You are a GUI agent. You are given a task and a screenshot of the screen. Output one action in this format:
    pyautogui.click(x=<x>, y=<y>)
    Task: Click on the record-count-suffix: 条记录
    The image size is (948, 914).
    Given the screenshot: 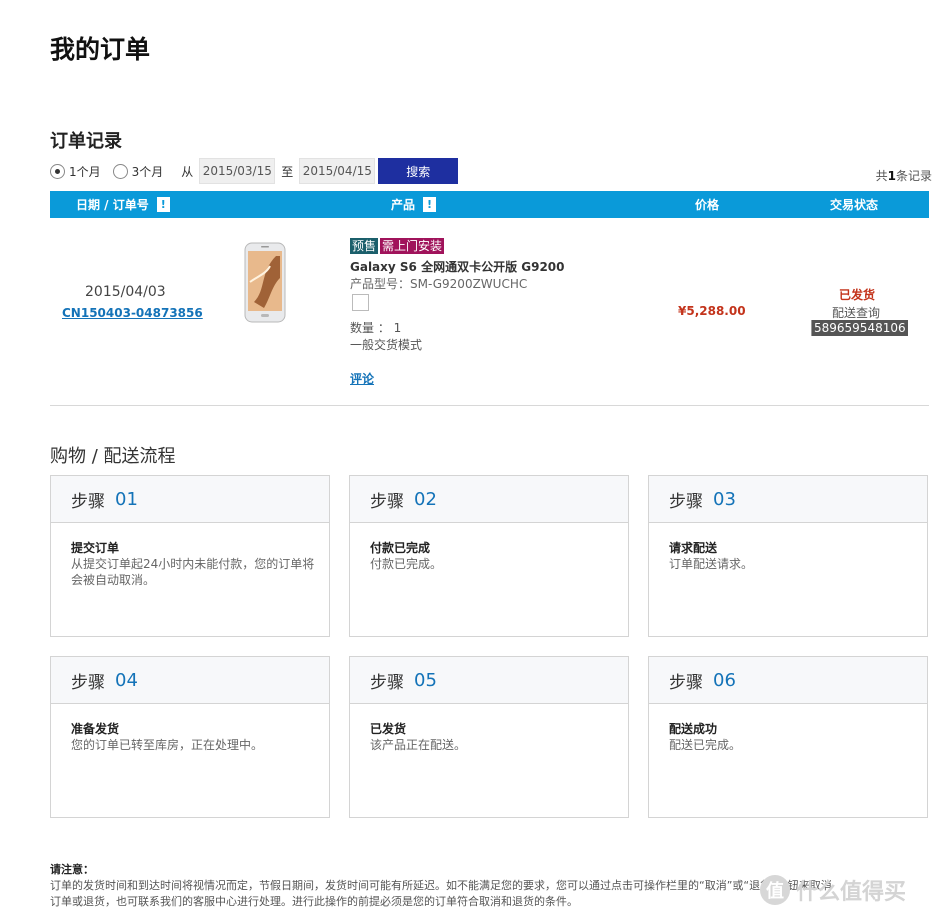 What is the action you would take?
    pyautogui.click(x=913, y=176)
    